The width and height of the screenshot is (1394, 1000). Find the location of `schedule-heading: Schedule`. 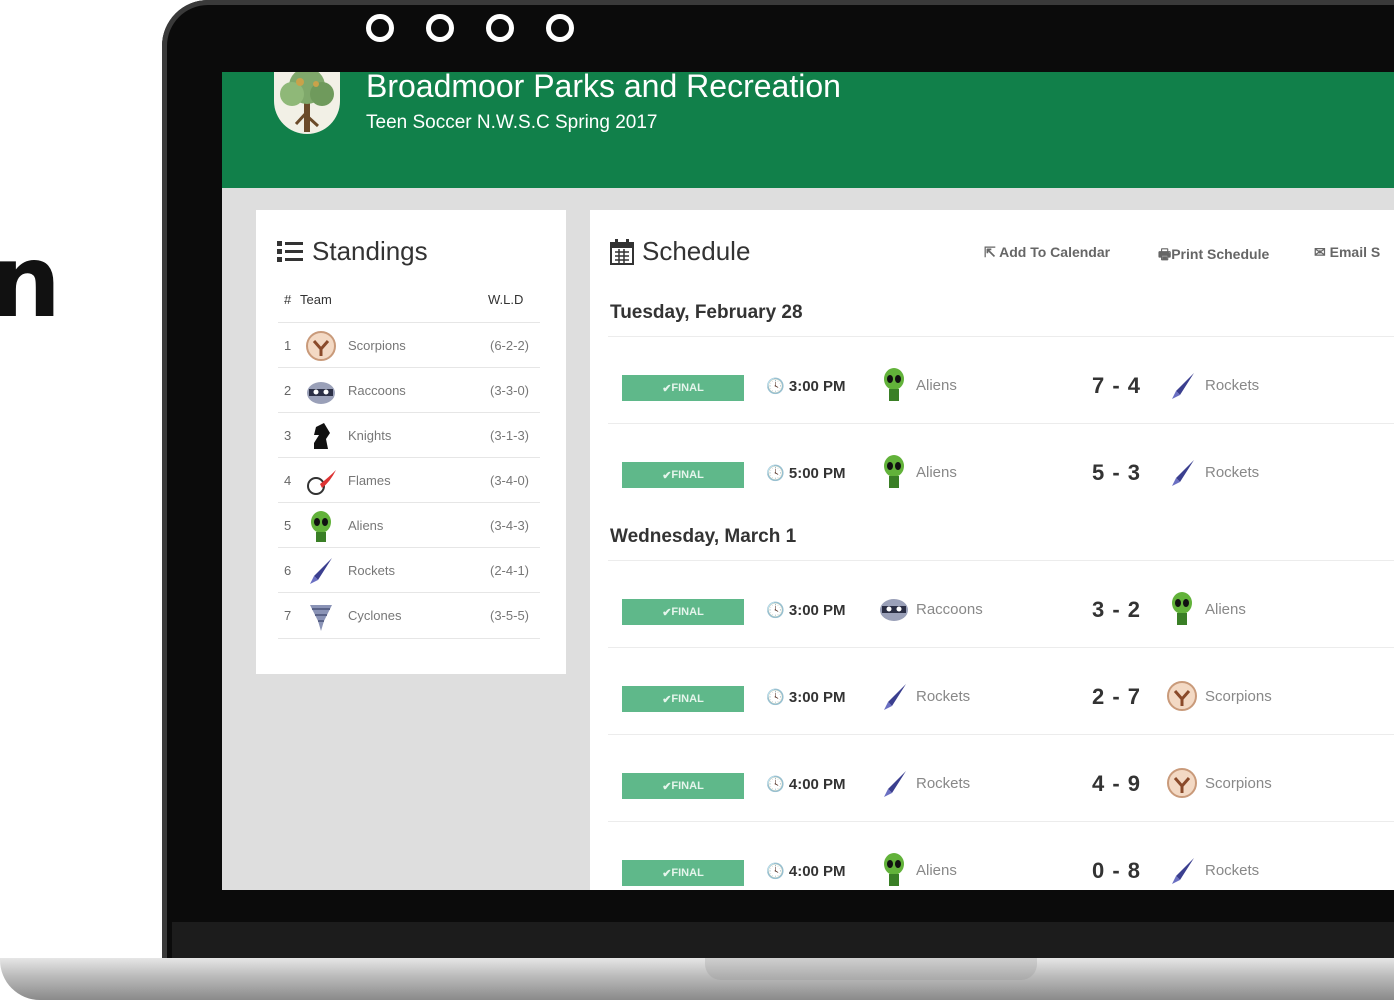

schedule-heading: Schedule is located at coordinates (680, 251).